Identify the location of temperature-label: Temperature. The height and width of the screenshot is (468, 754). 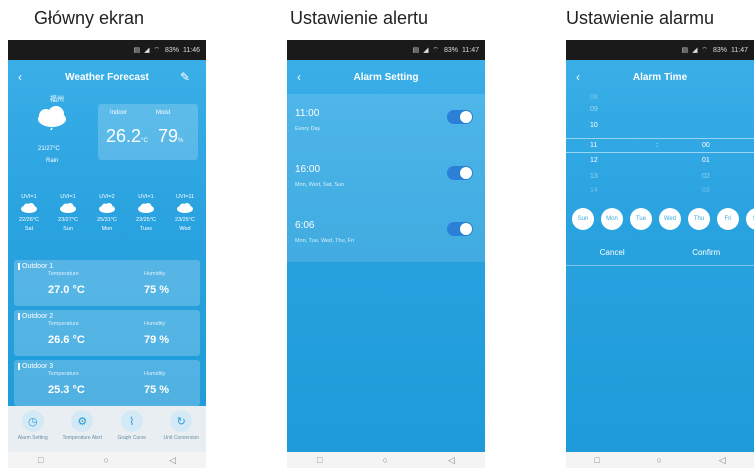
(63, 324).